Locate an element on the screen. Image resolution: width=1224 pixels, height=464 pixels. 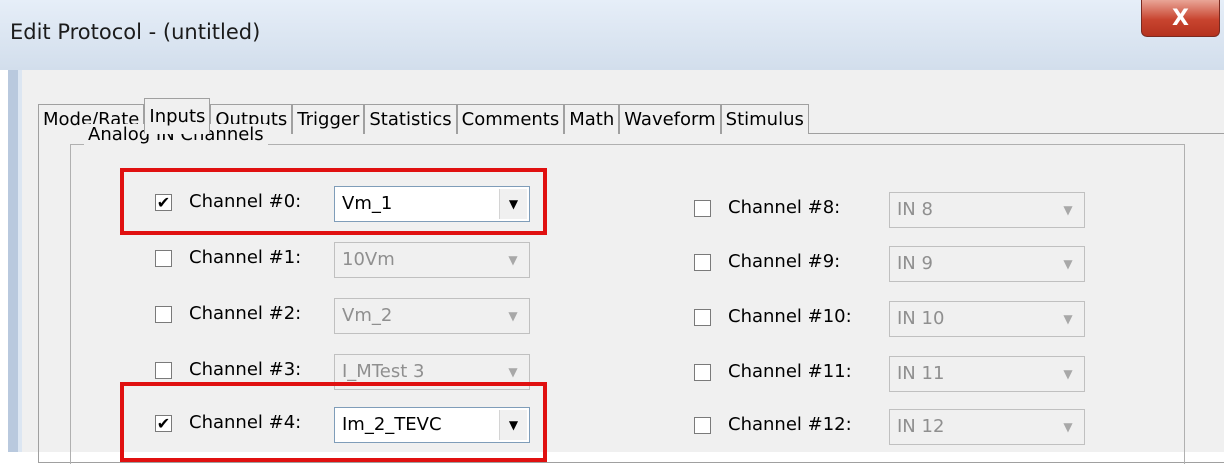
channel-10-label: Channel #10: is located at coordinates (790, 316).